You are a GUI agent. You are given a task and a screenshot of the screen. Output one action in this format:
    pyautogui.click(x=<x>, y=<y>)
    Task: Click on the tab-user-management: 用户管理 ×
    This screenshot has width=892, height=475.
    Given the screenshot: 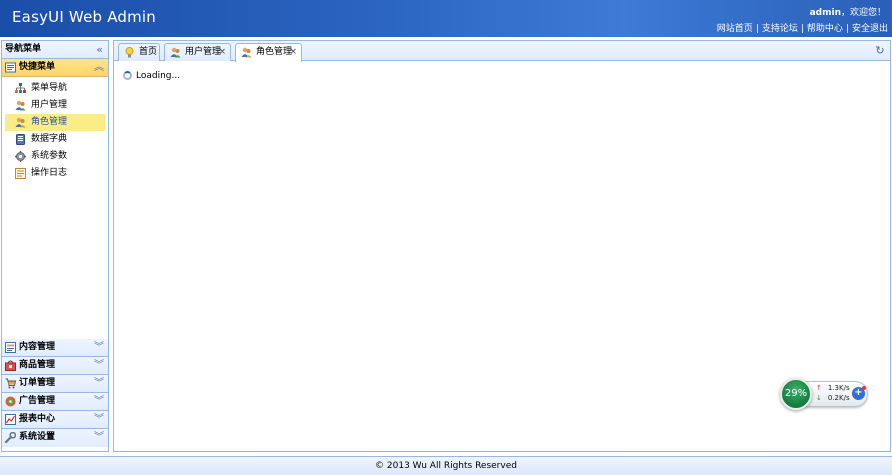 What is the action you would take?
    pyautogui.click(x=197, y=52)
    